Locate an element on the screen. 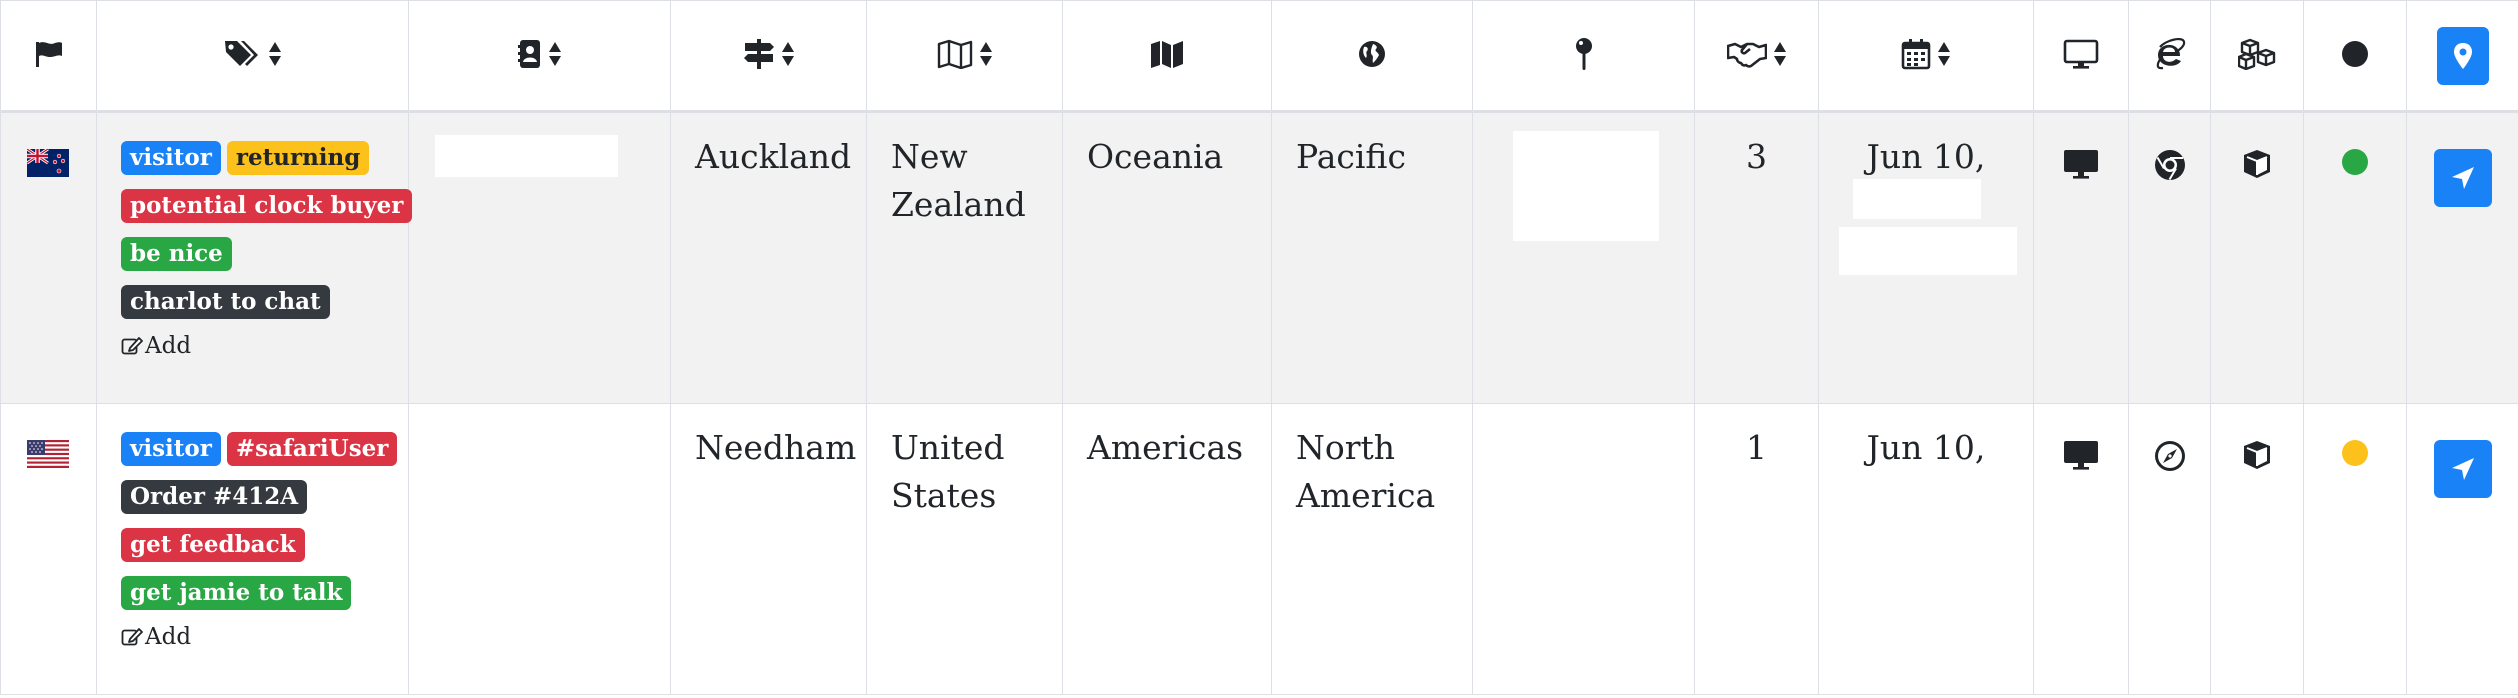 Image resolution: width=2518 pixels, height=698 pixels. contact-card-icon is located at coordinates (528, 53).